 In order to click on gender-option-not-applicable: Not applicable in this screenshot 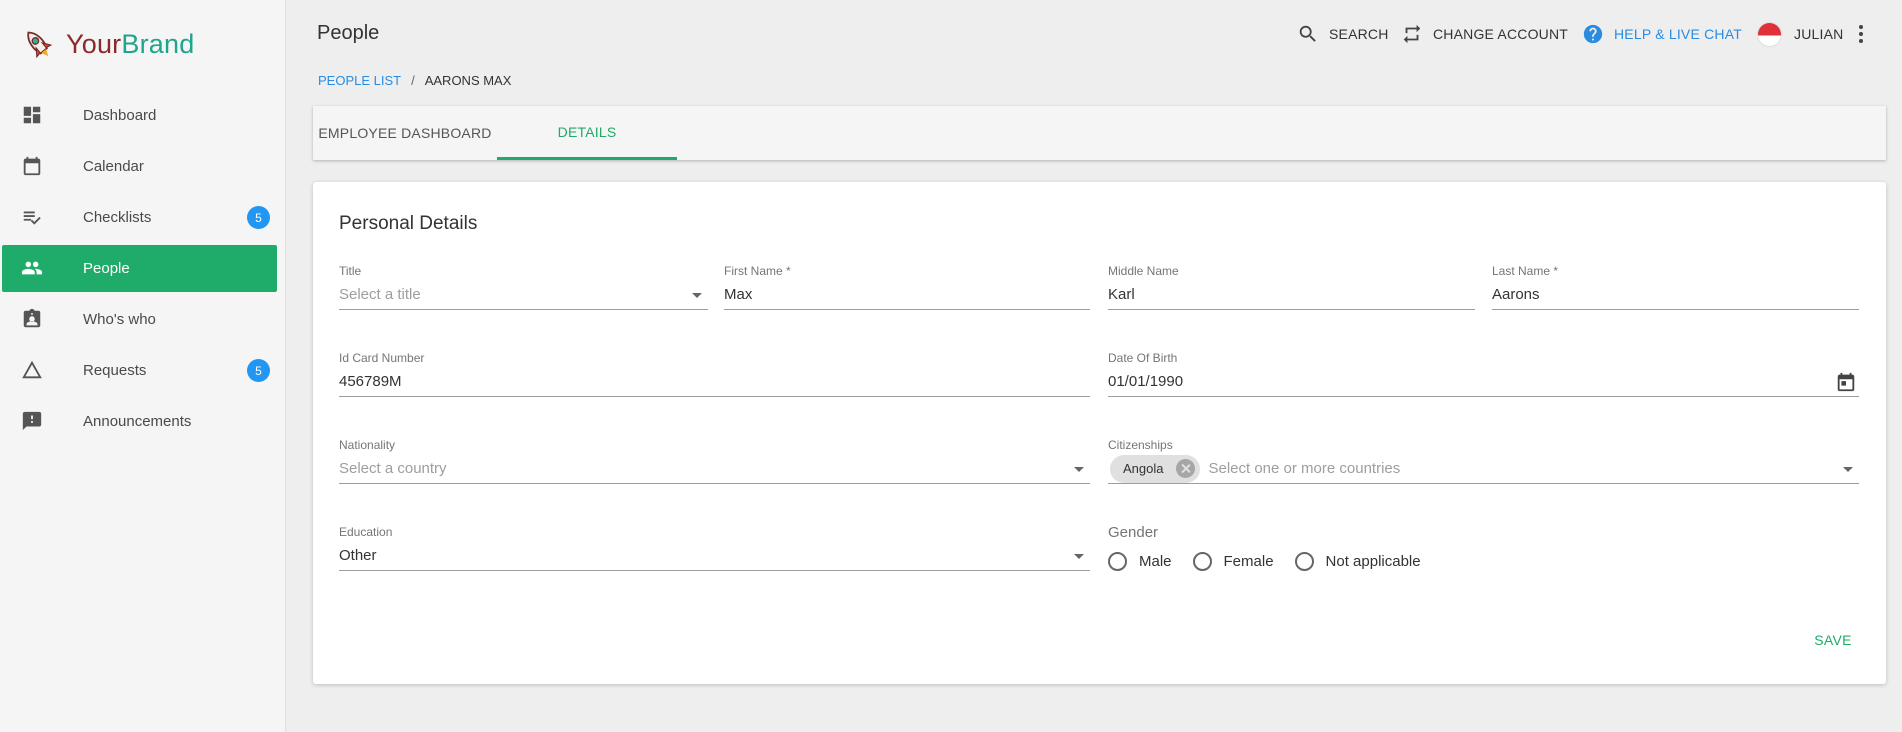, I will do `click(1357, 561)`.